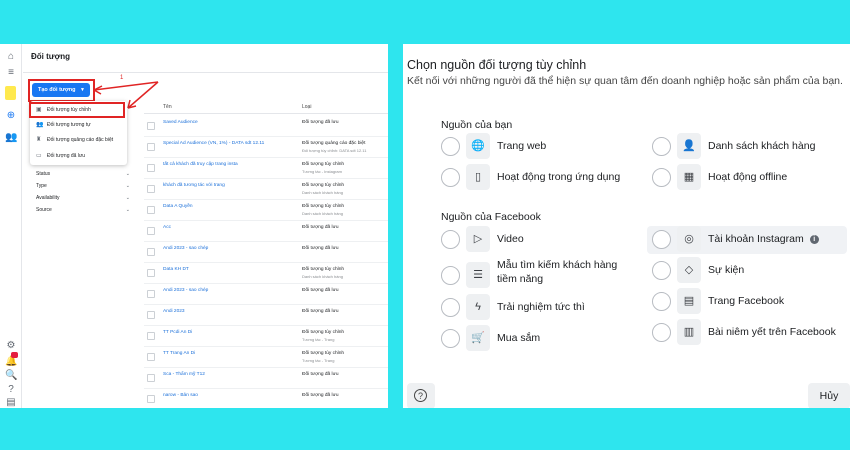  What do you see at coordinates (814, 239) in the screenshot?
I see `info-icon: i` at bounding box center [814, 239].